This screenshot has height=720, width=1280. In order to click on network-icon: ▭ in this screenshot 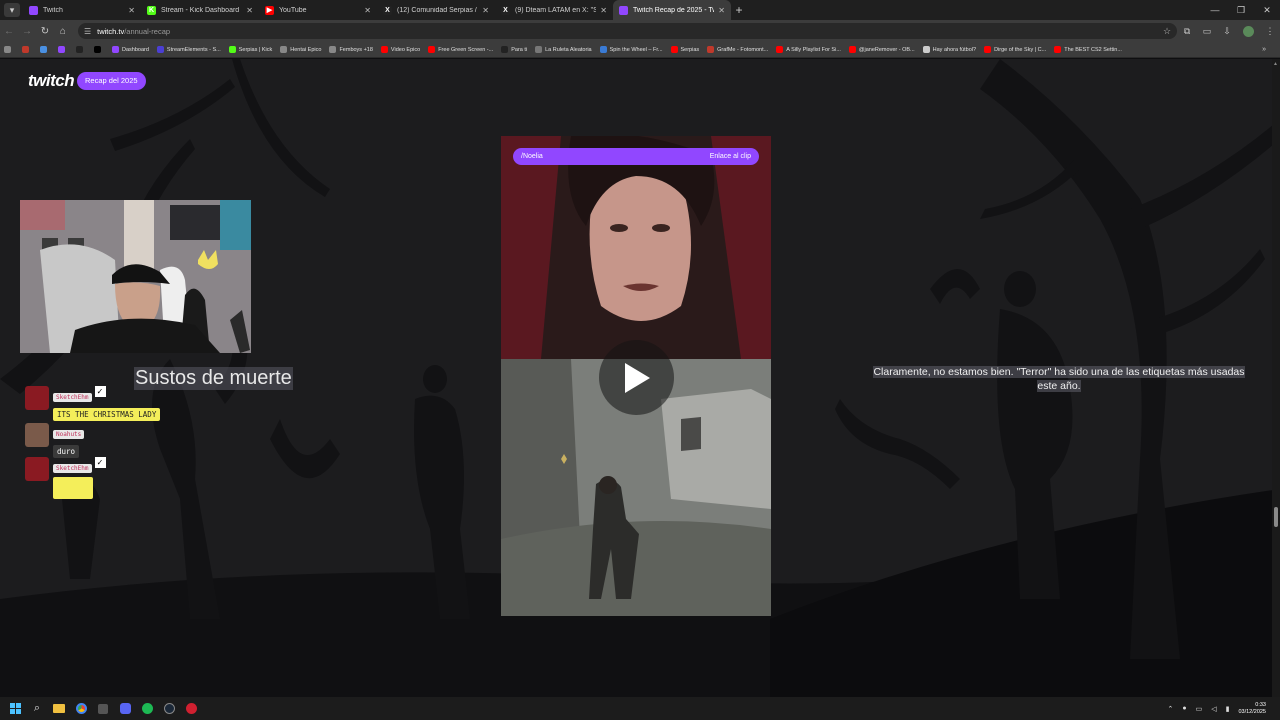, I will do `click(1199, 709)`.